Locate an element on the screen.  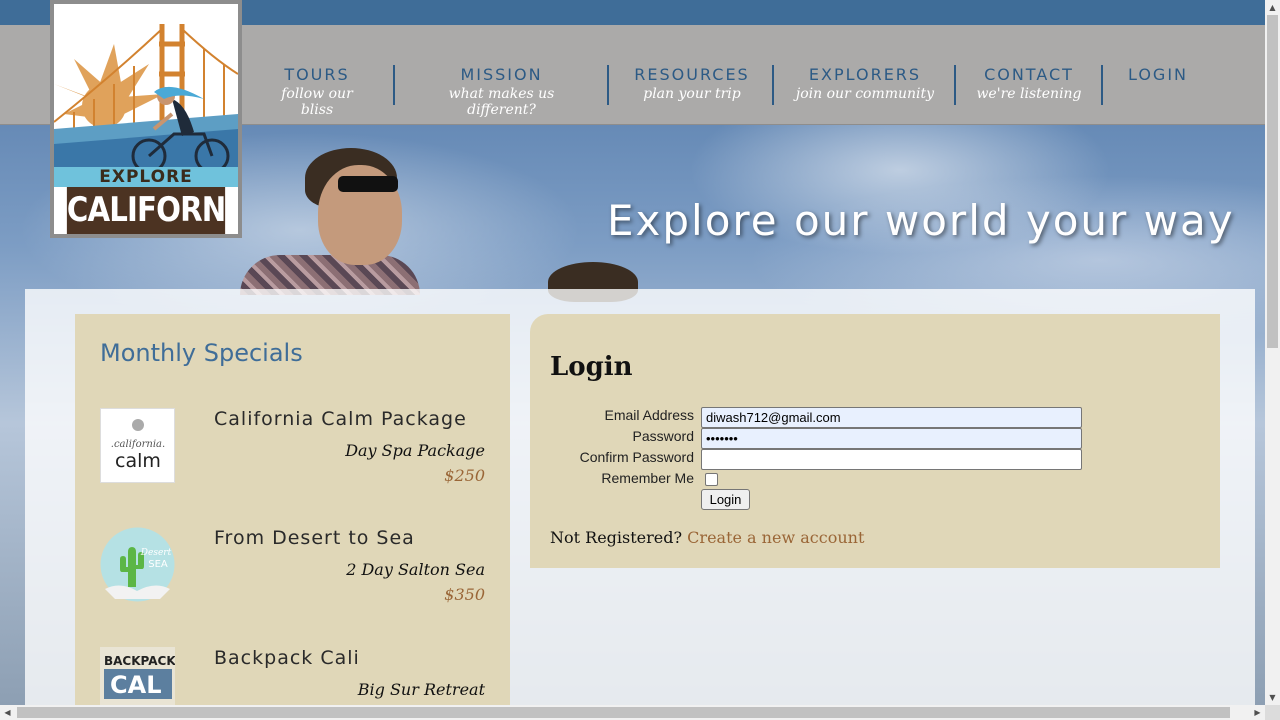
nav-login: LOGIN is located at coordinates (1158, 74).